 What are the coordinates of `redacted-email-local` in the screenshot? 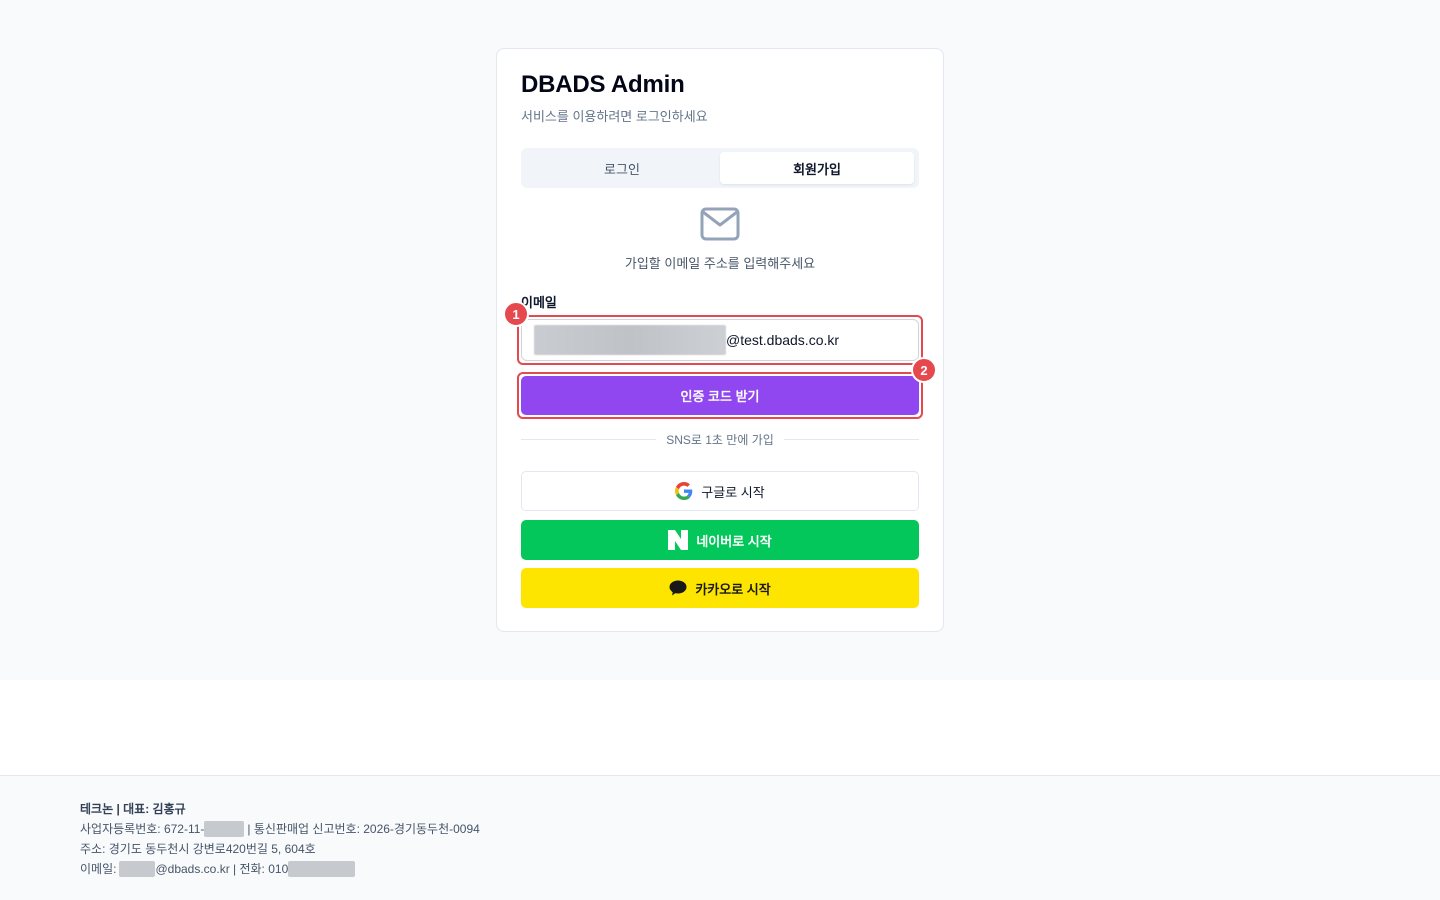 It's located at (630, 340).